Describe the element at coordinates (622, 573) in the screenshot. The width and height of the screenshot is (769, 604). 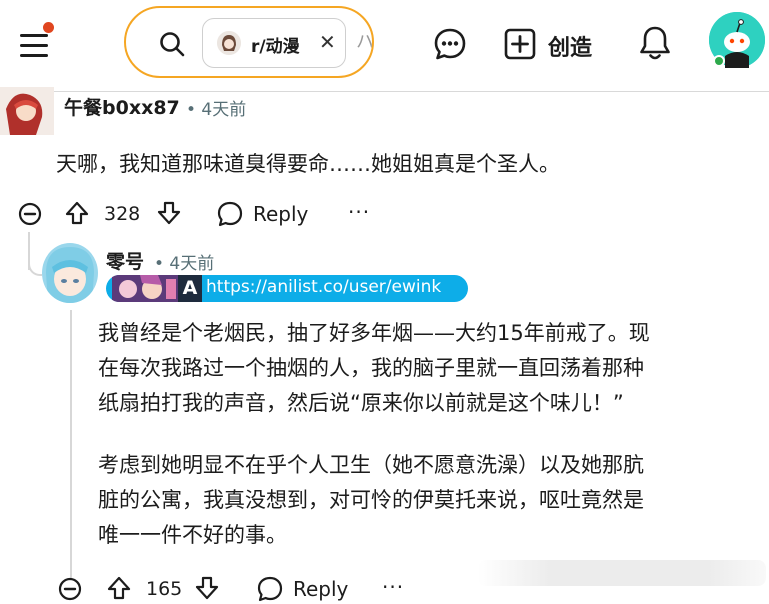
I see `blurred-area` at that location.